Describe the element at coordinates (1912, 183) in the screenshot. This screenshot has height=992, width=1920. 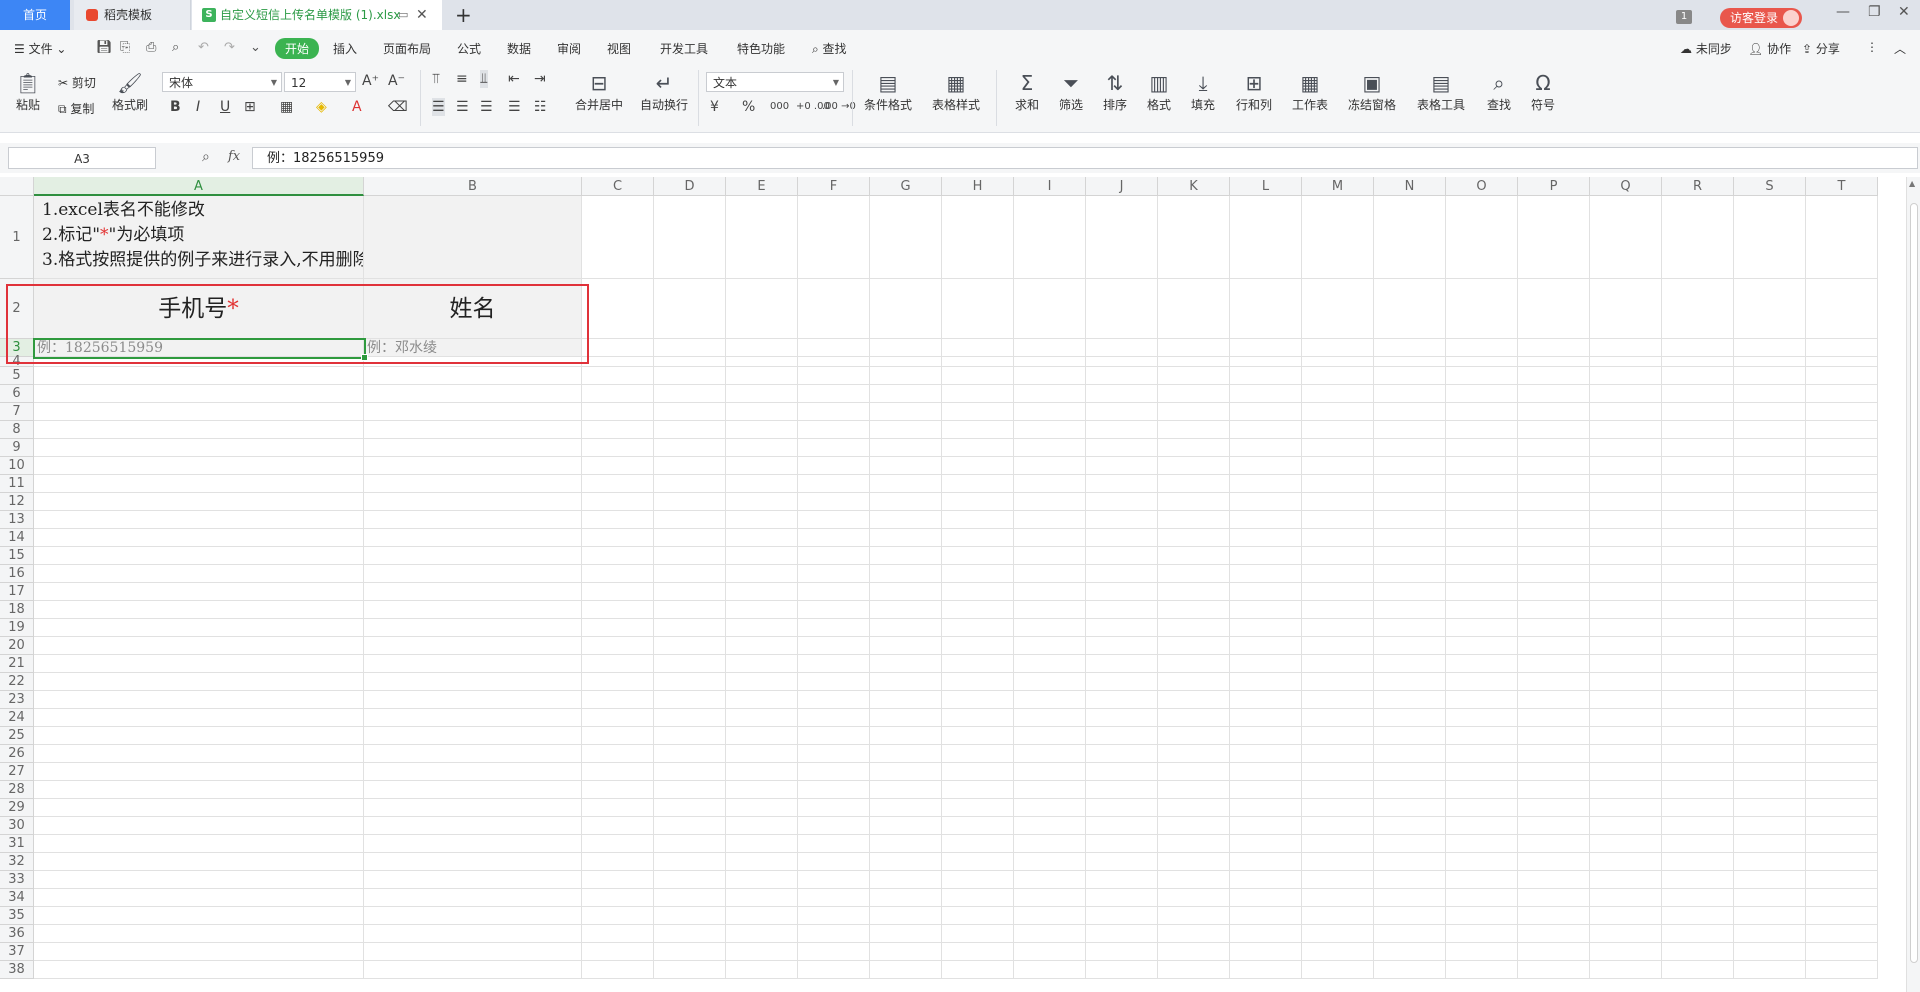
I see `scroll-up-icon: ▲` at that location.